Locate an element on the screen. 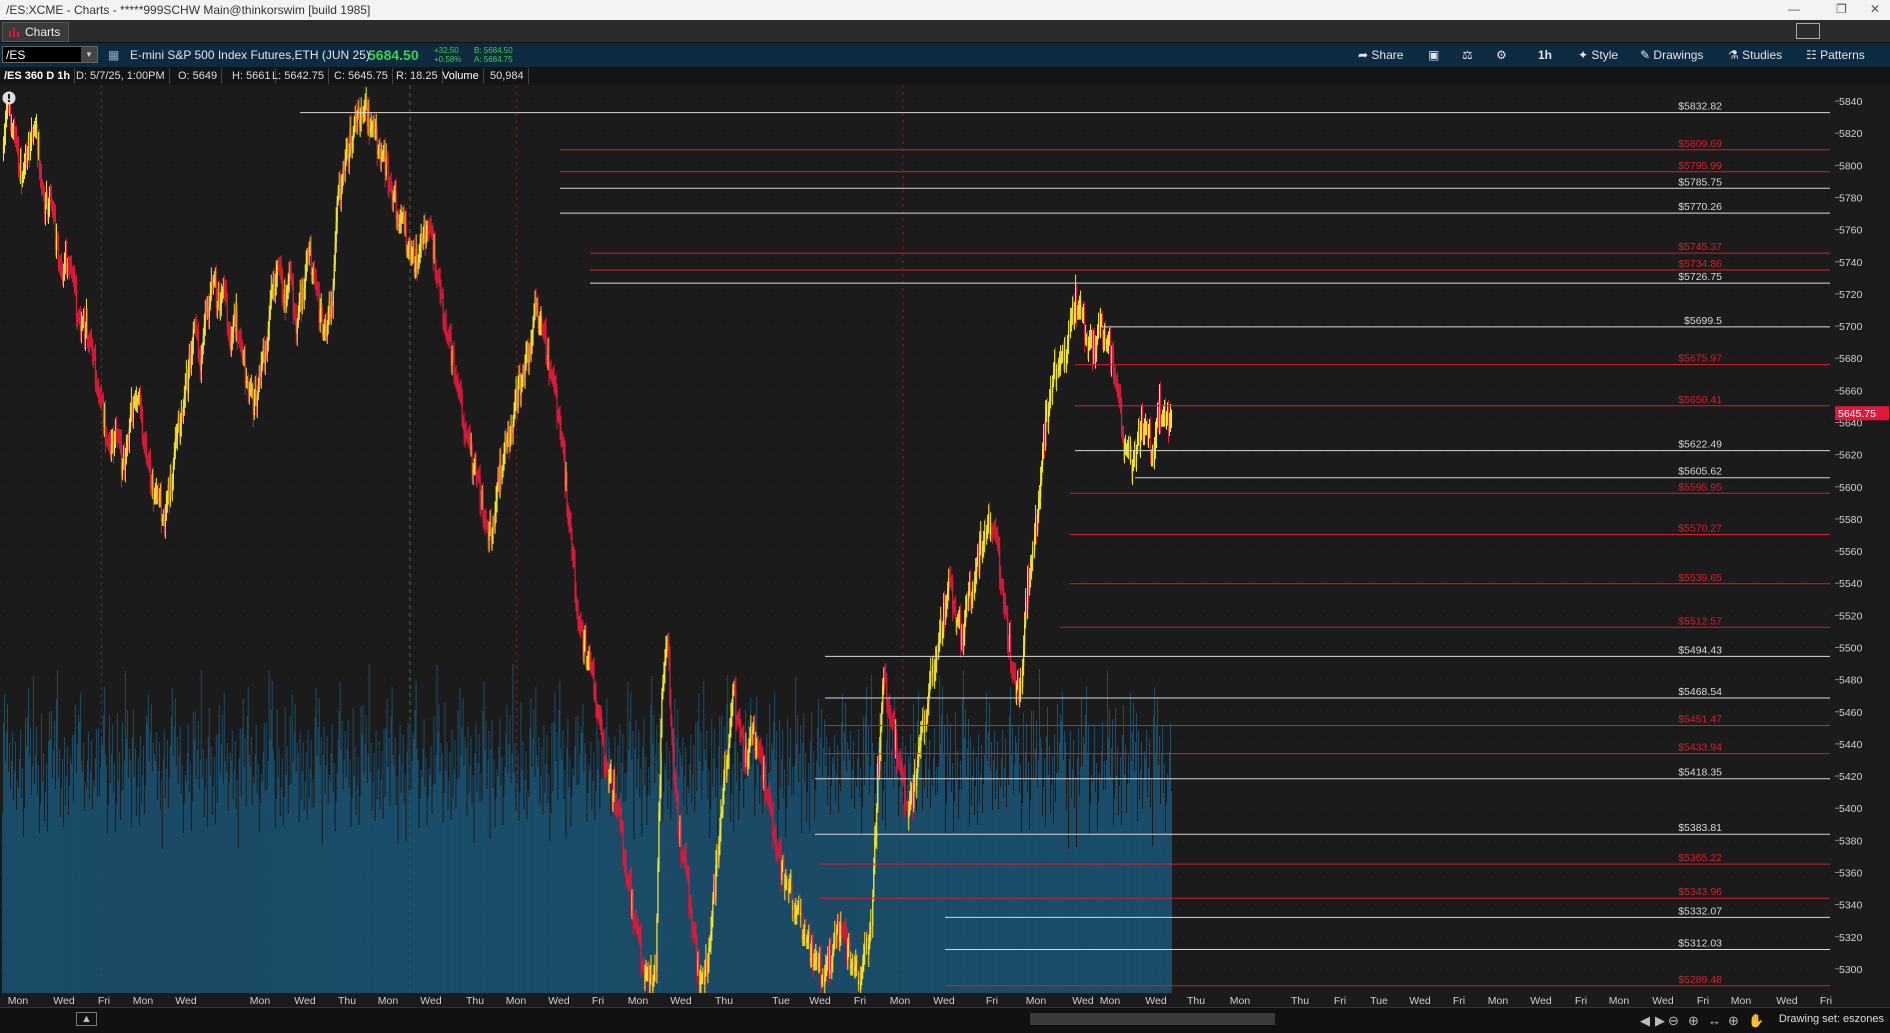 The height and width of the screenshot is (1033, 1890). hand-icon: ✋ is located at coordinates (1756, 1021).